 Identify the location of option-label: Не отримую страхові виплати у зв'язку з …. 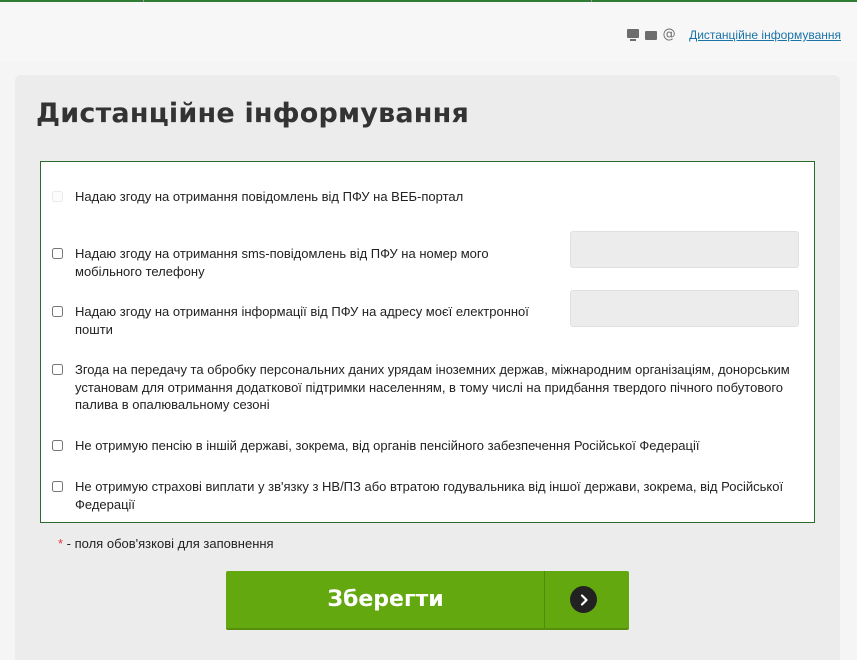
(429, 495).